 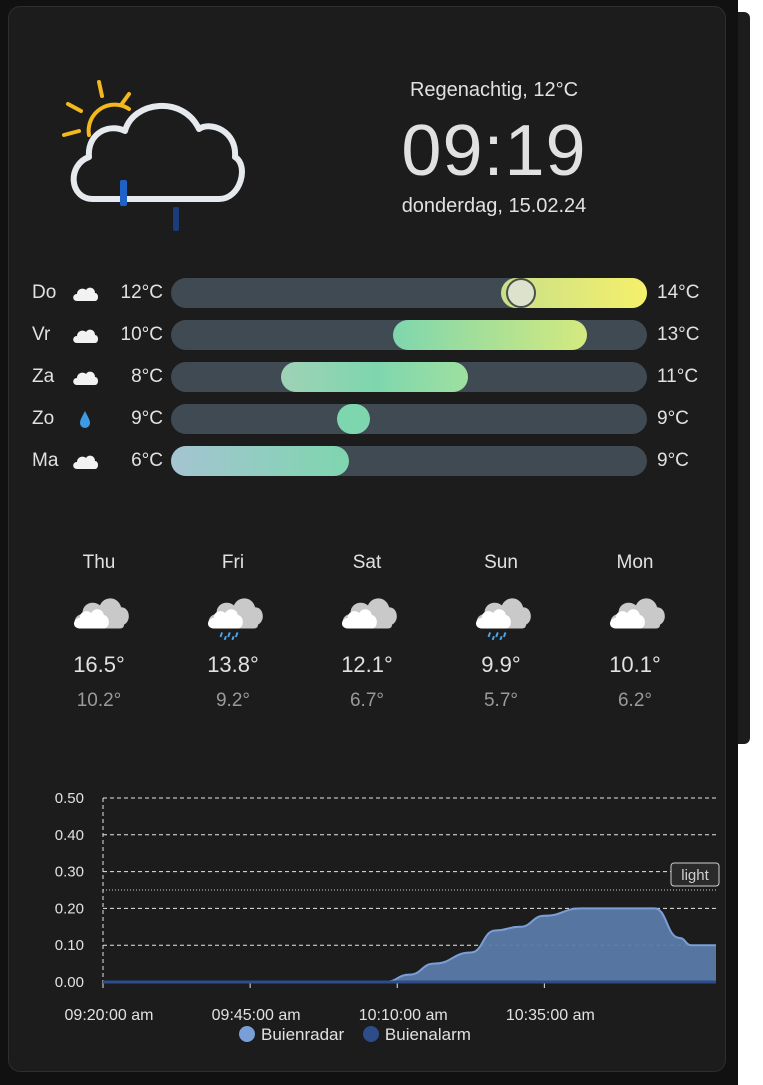 I want to click on forecast-low: 9.2°, so click(x=232, y=700).